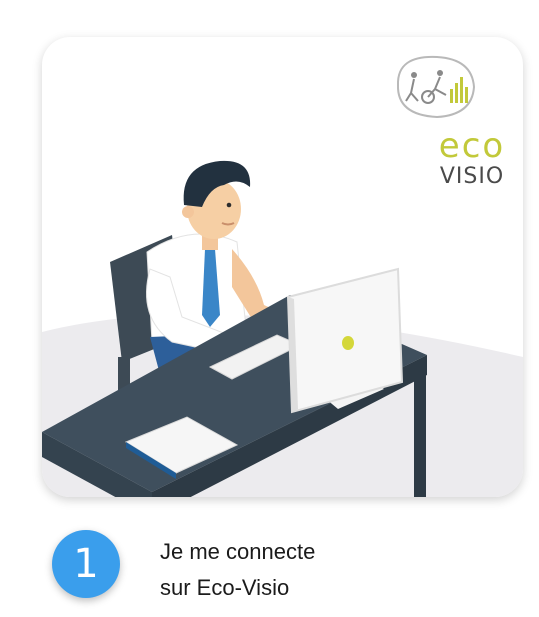 The height and width of the screenshot is (617, 539). I want to click on step-item: 1 Je me connecte sur Eco-Visio, so click(272, 565).